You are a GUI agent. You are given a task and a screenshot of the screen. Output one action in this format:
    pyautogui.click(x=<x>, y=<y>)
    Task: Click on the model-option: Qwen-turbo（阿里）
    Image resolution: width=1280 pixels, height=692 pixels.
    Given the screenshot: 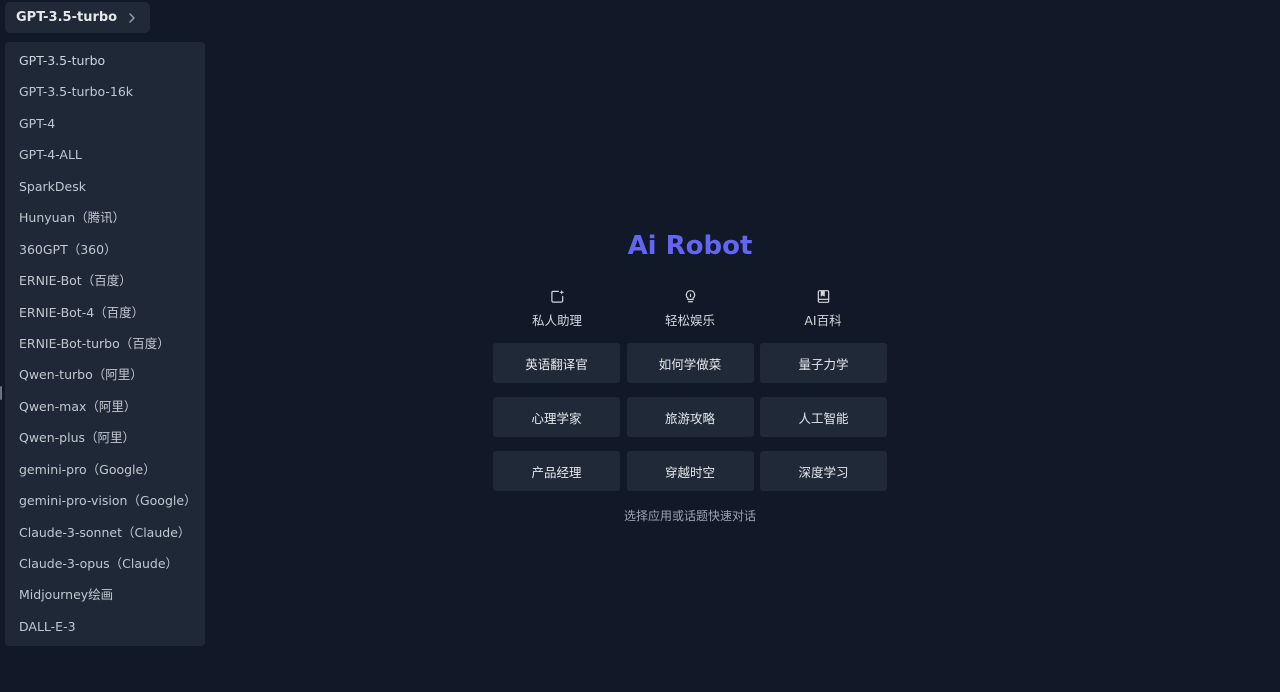 What is the action you would take?
    pyautogui.click(x=105, y=374)
    